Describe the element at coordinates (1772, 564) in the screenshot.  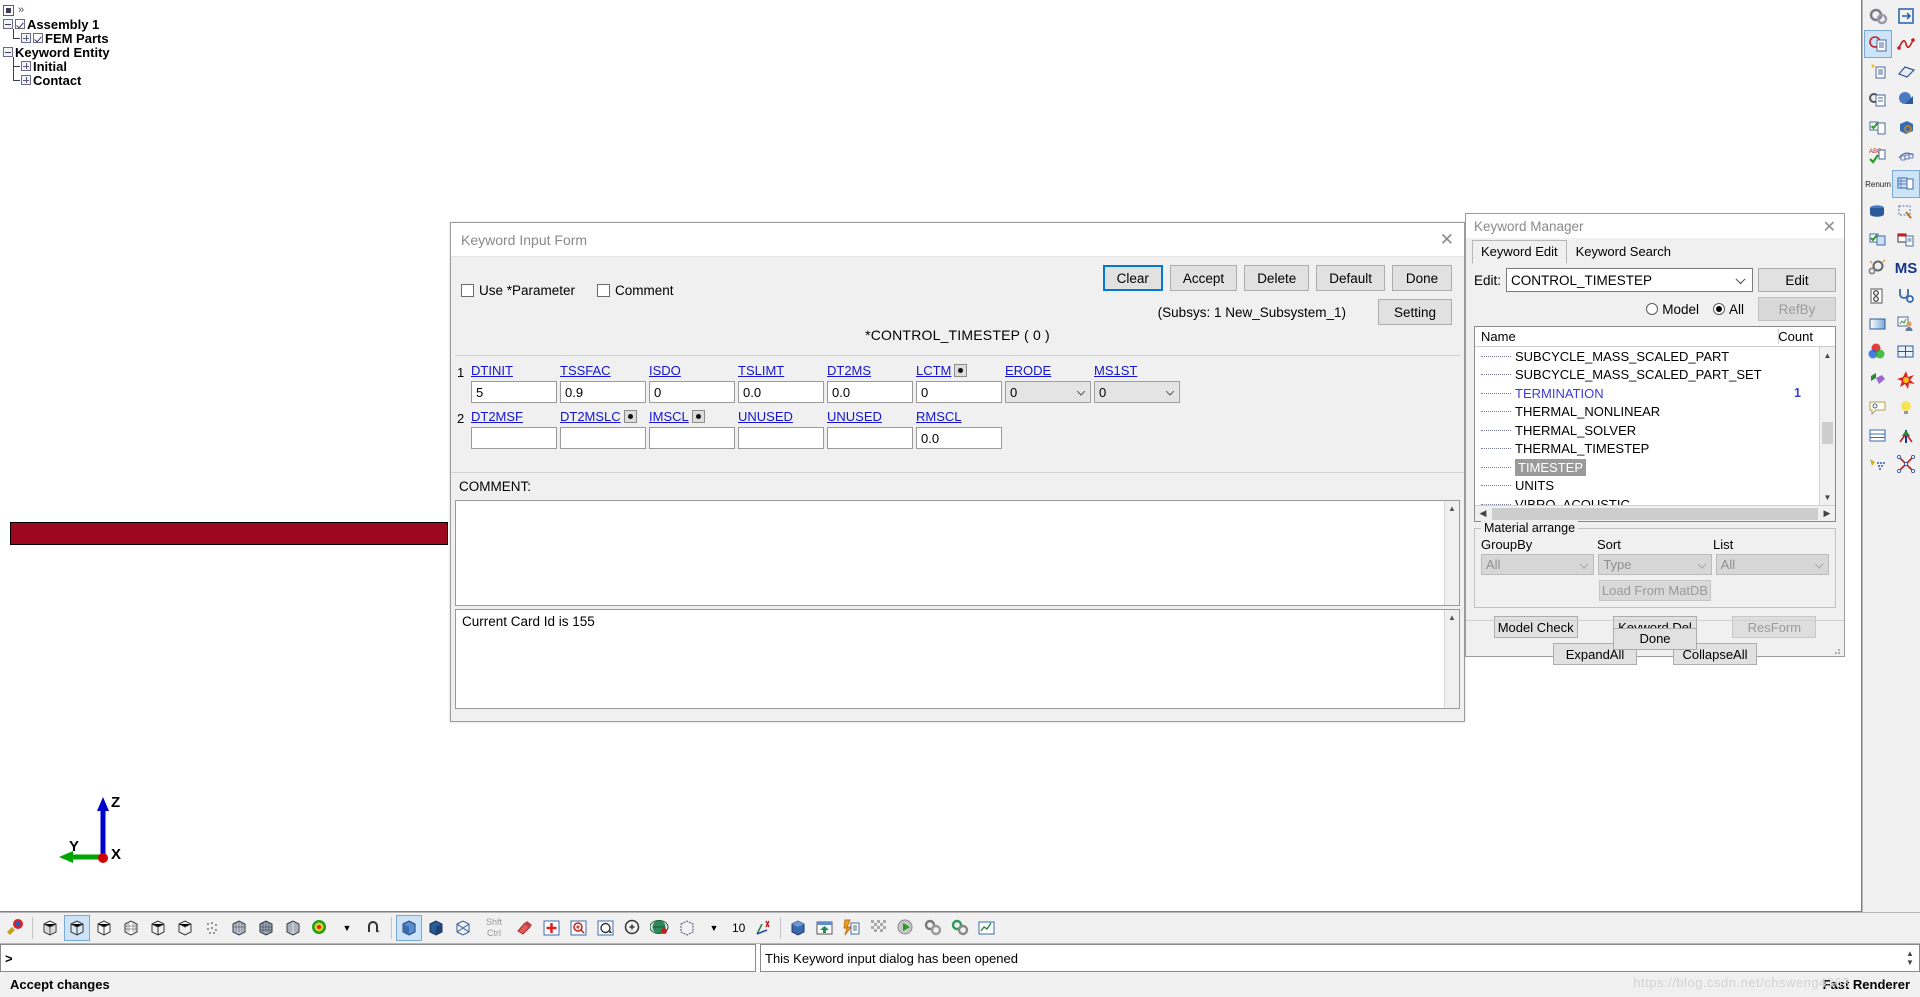
I see `list-select: All` at that location.